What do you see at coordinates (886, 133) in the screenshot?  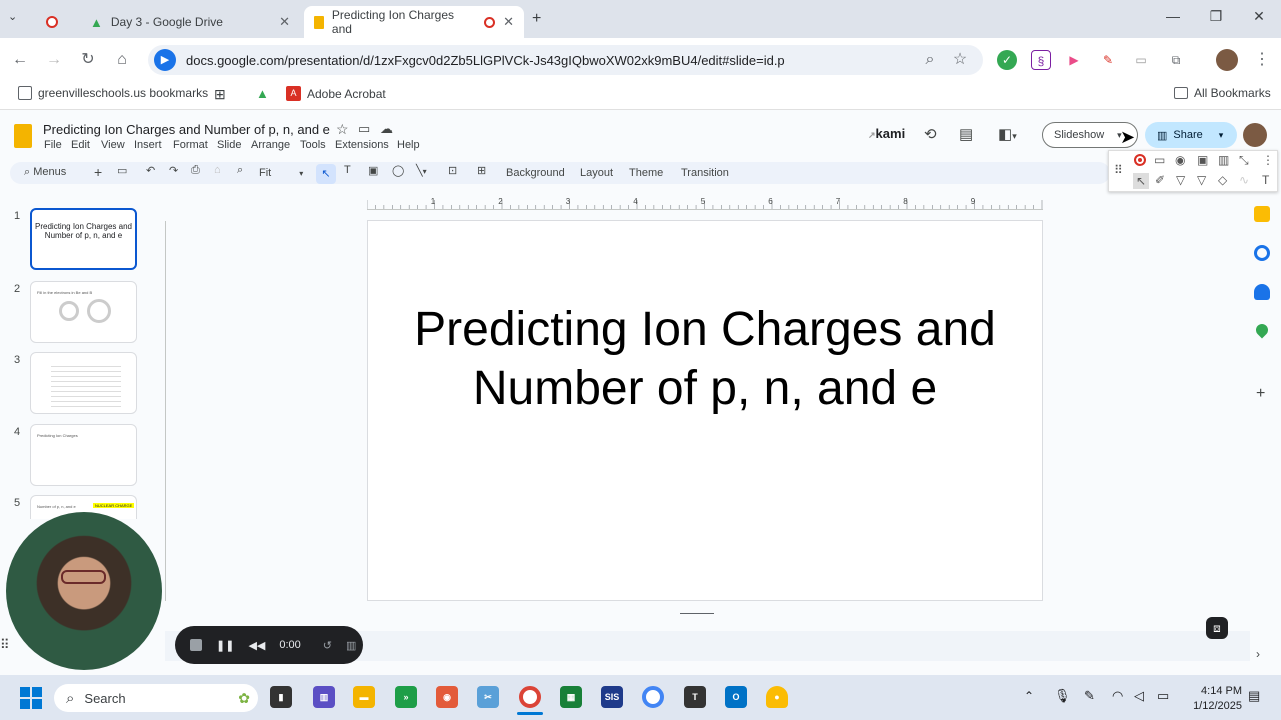 I see `kami-button: ↗kami` at bounding box center [886, 133].